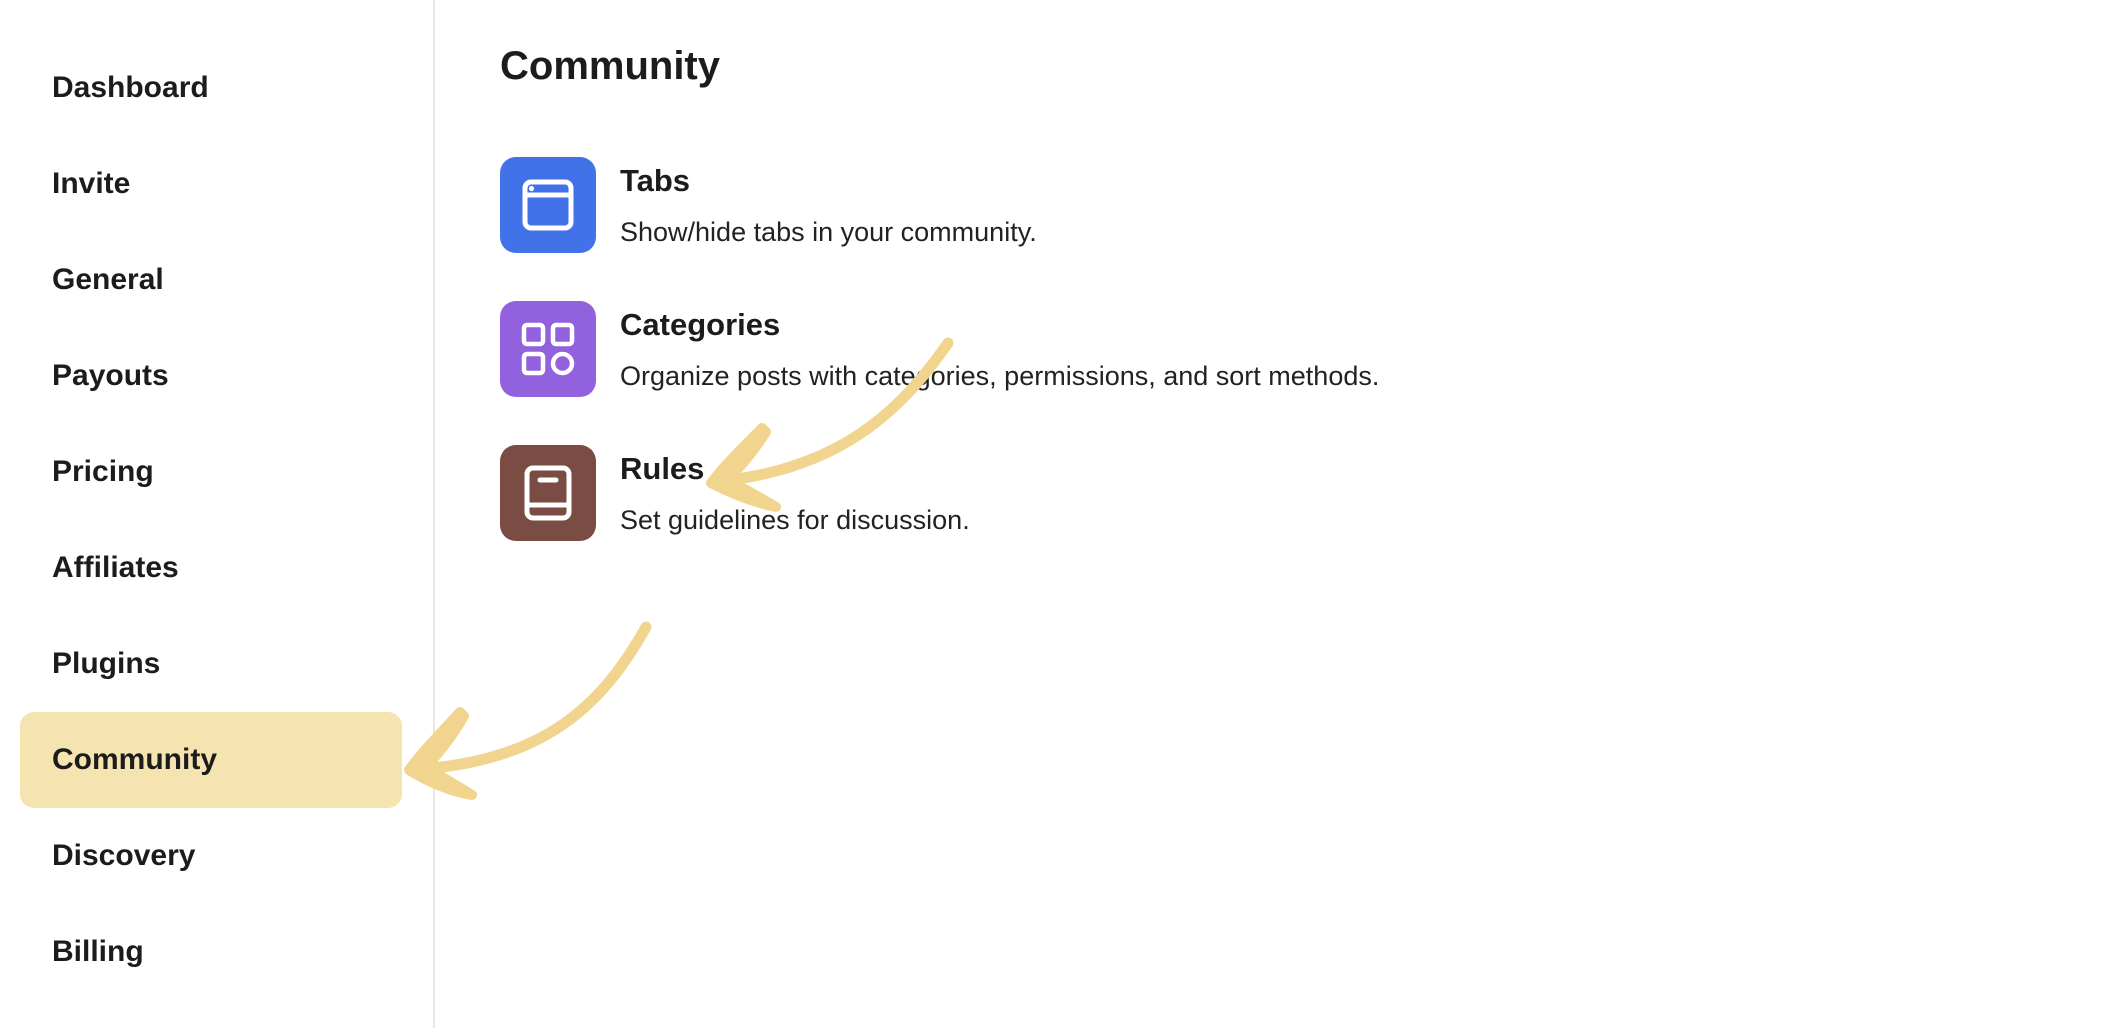 Image resolution: width=2120 pixels, height=1028 pixels. What do you see at coordinates (124, 855) in the screenshot?
I see `sidebar-item-label: Discovery` at bounding box center [124, 855].